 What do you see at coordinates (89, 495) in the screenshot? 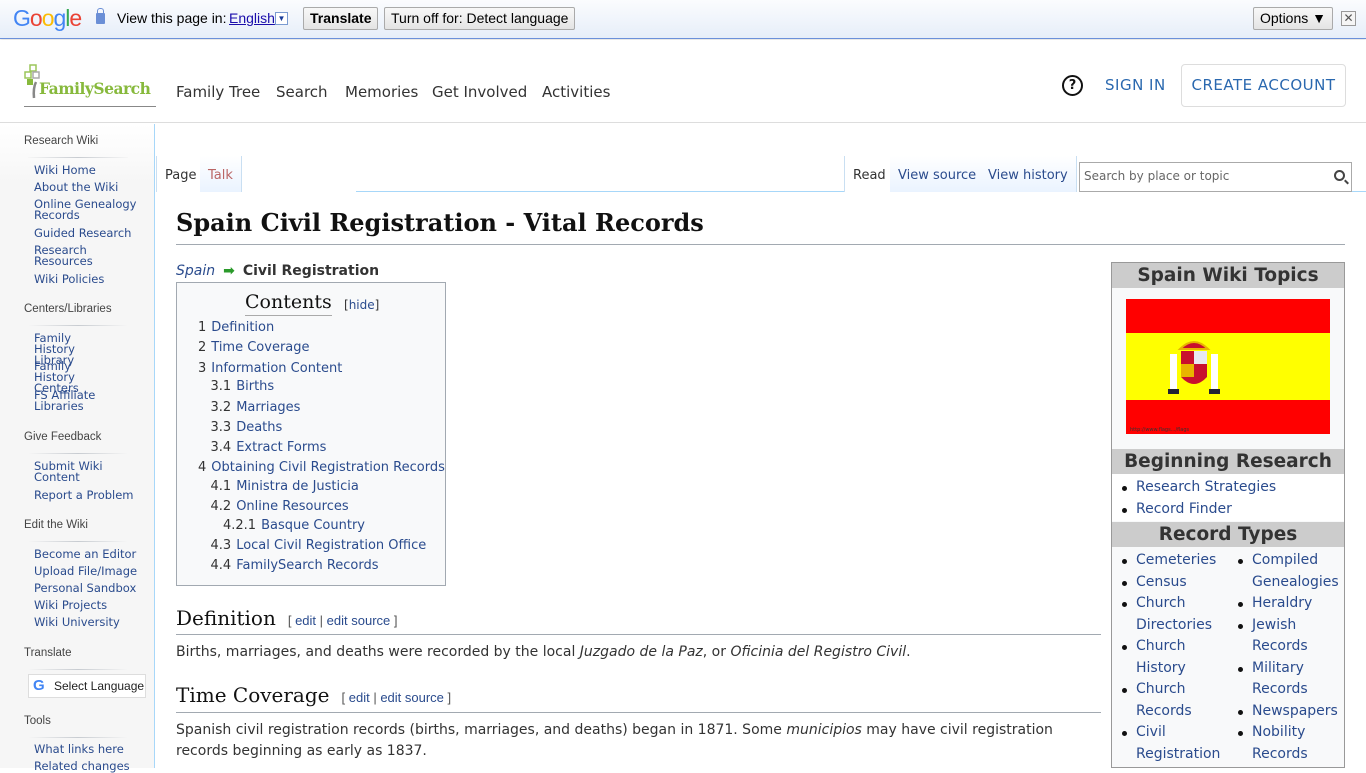
I see `sidebar-item-report-problem: Report a Problem` at bounding box center [89, 495].